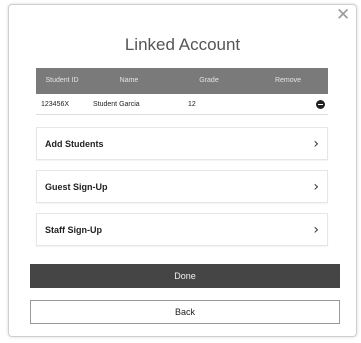 The width and height of the screenshot is (361, 343). What do you see at coordinates (209, 80) in the screenshot?
I see `header-grade: Grade` at bounding box center [209, 80].